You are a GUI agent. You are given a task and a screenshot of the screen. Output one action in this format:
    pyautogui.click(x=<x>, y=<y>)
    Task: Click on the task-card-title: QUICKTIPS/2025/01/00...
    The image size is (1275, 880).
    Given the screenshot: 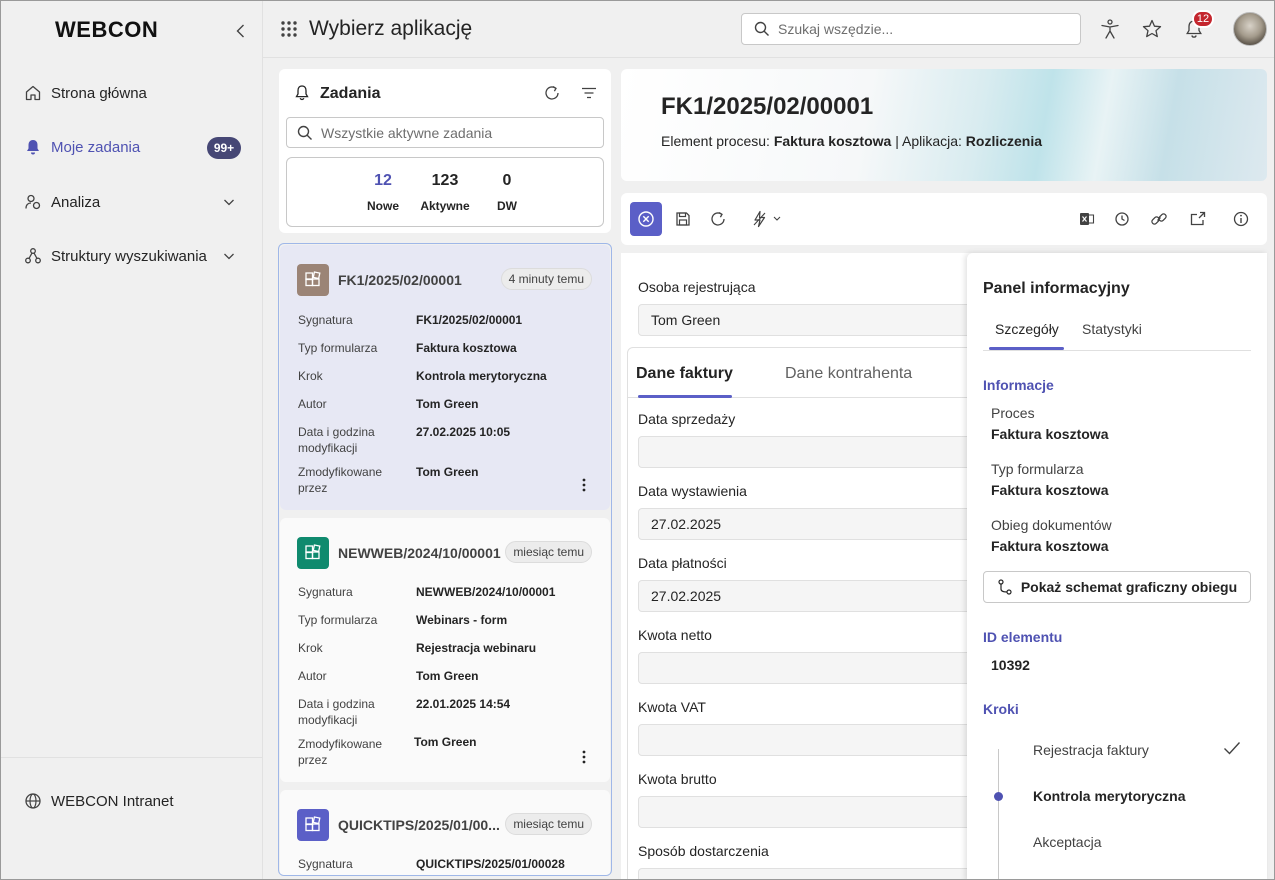 What is the action you would take?
    pyautogui.click(x=419, y=825)
    